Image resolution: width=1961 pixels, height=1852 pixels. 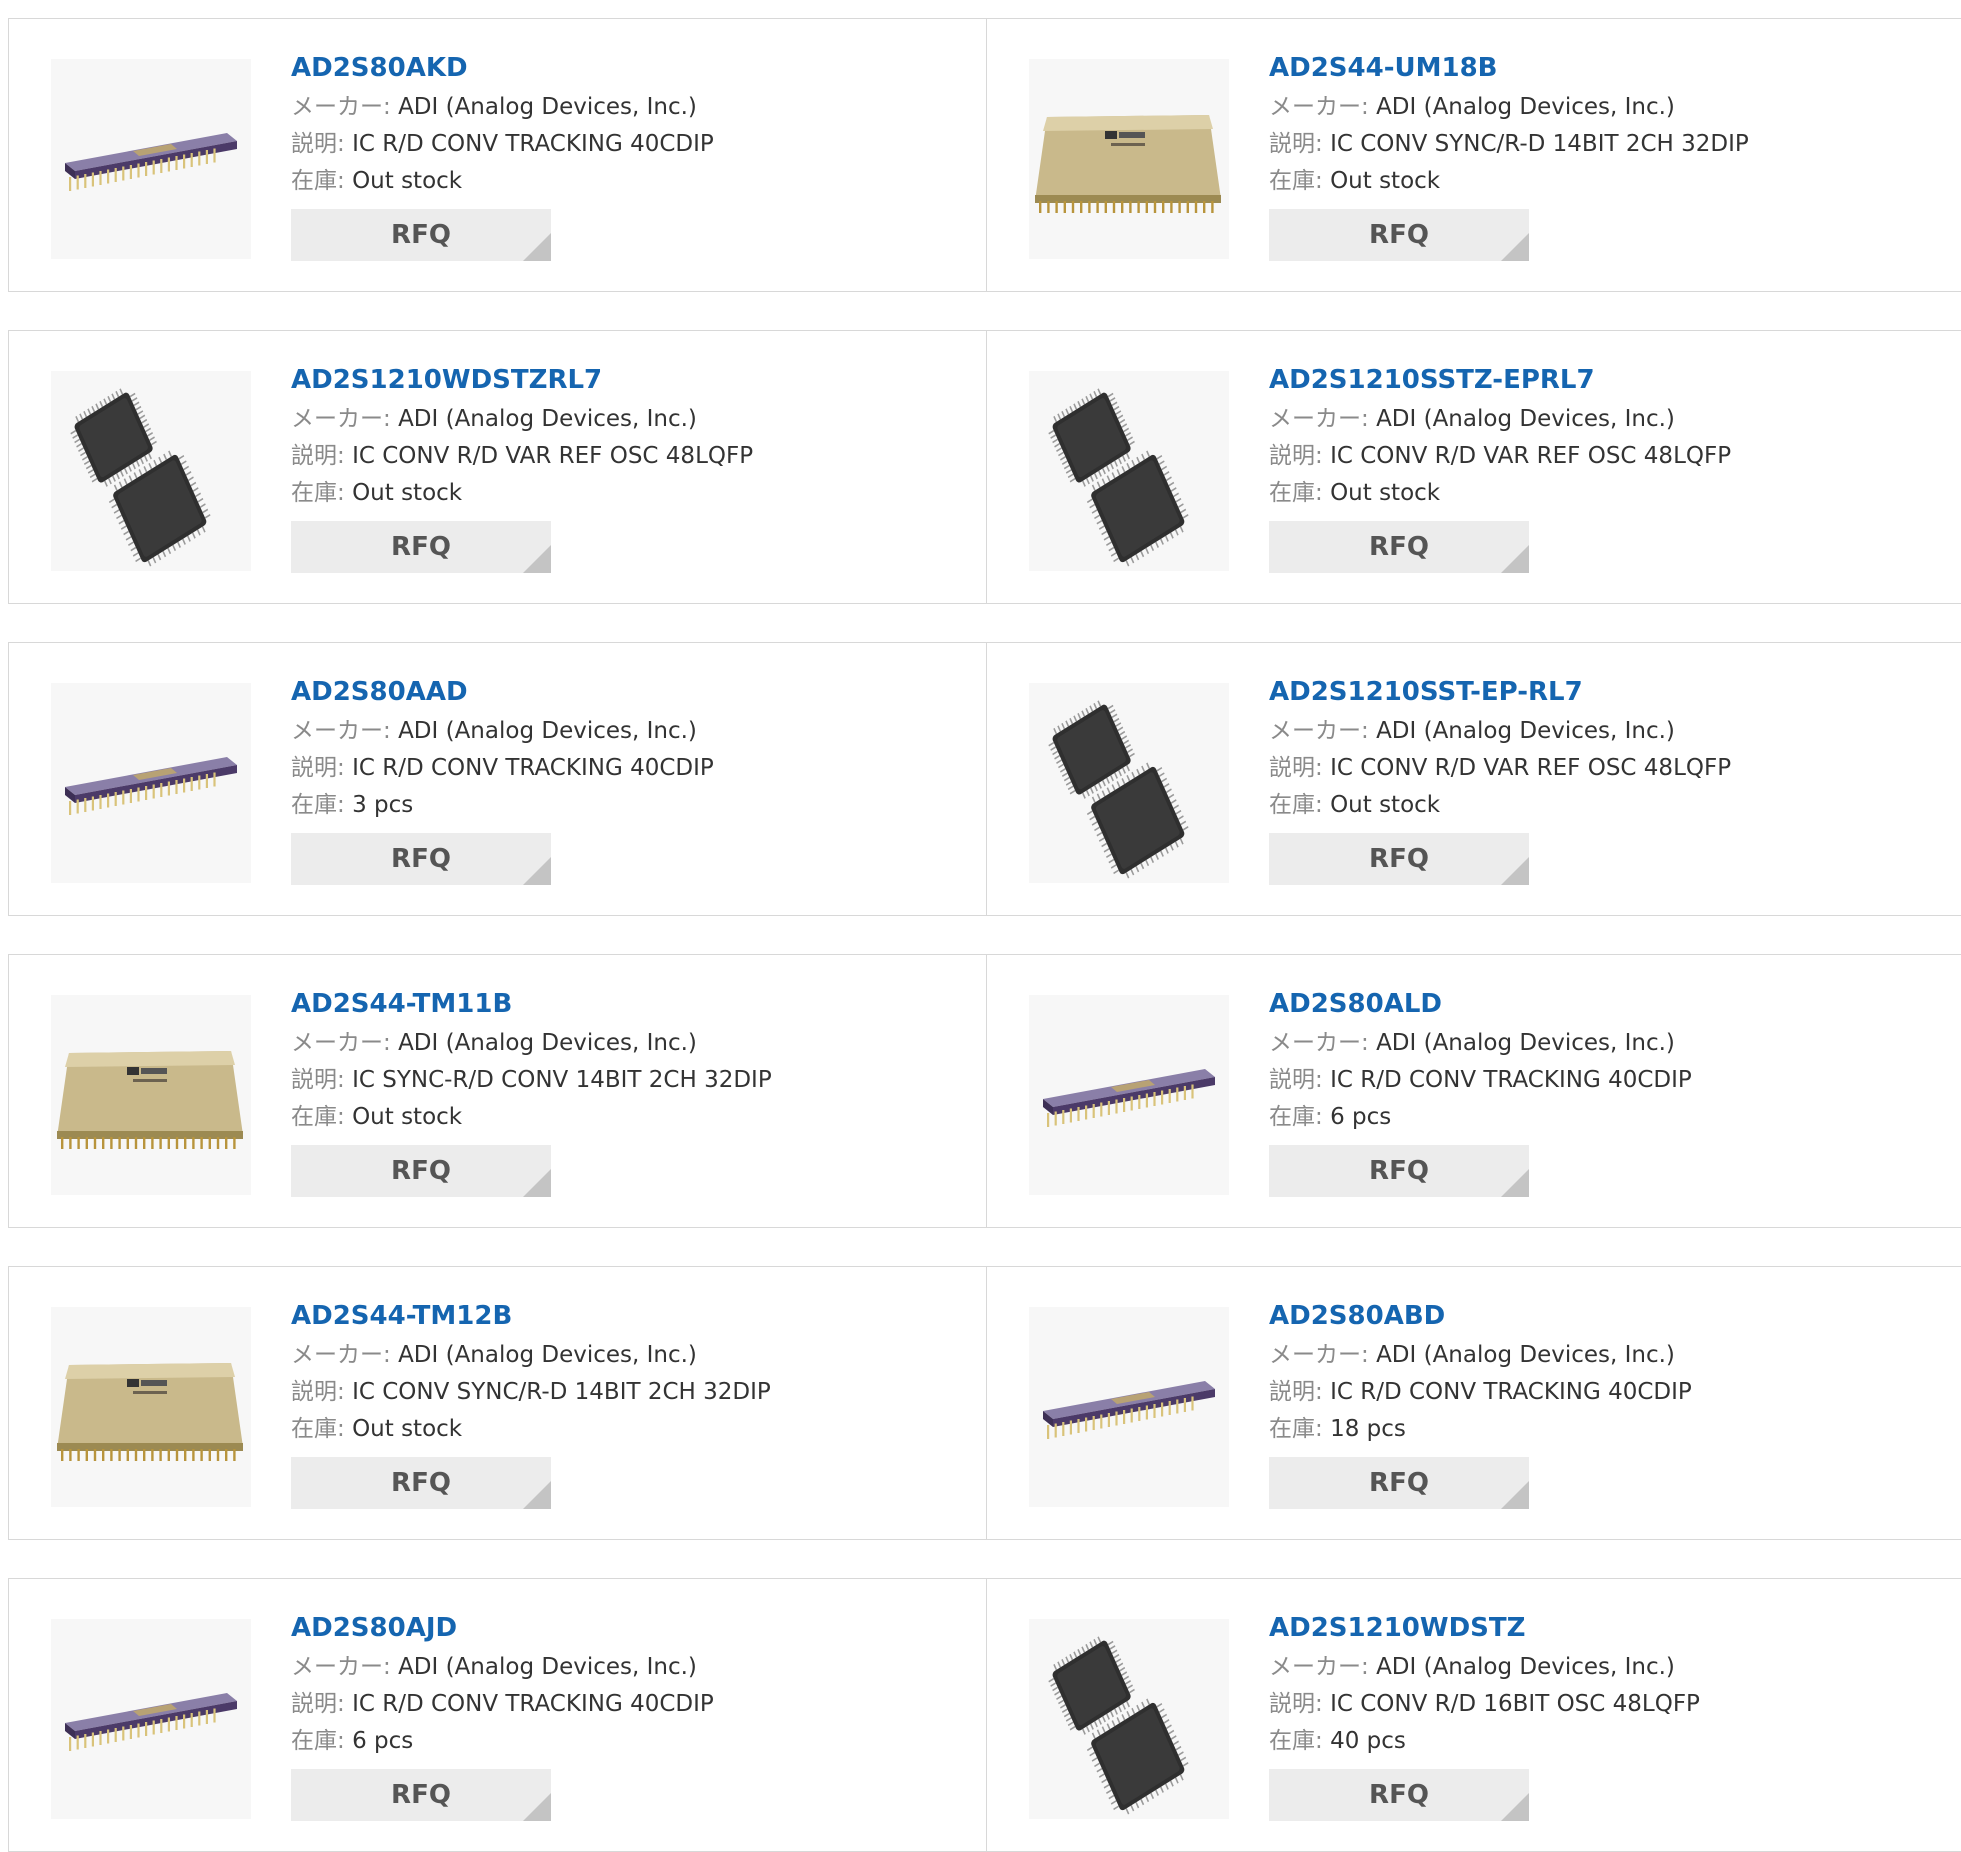 What do you see at coordinates (1368, 1429) in the screenshot?
I see `stock-value: 18 pcs` at bounding box center [1368, 1429].